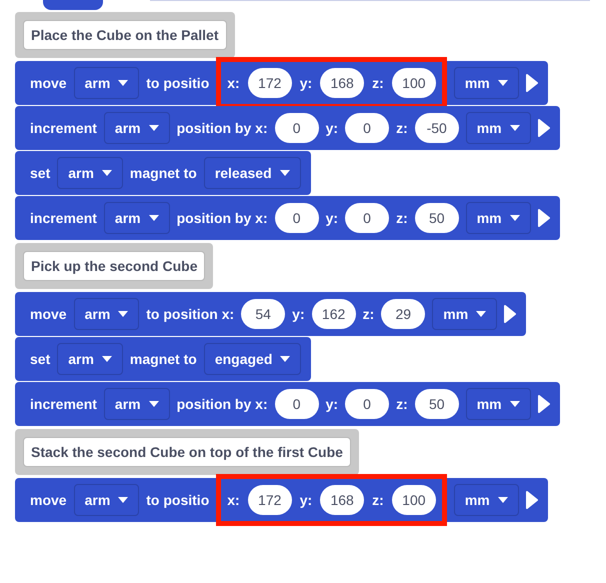 The height and width of the screenshot is (583, 606). I want to click on number-field: 54, so click(263, 314).